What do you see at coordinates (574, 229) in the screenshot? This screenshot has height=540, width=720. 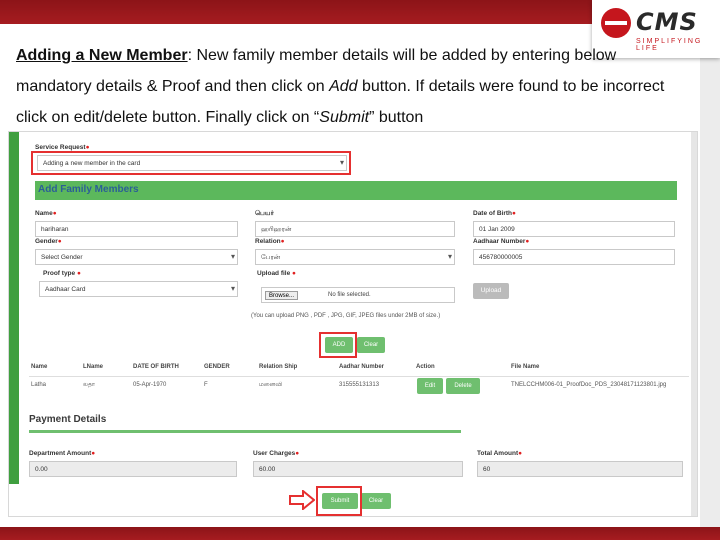 I see `dob-input: 01 Jan 2009` at bounding box center [574, 229].